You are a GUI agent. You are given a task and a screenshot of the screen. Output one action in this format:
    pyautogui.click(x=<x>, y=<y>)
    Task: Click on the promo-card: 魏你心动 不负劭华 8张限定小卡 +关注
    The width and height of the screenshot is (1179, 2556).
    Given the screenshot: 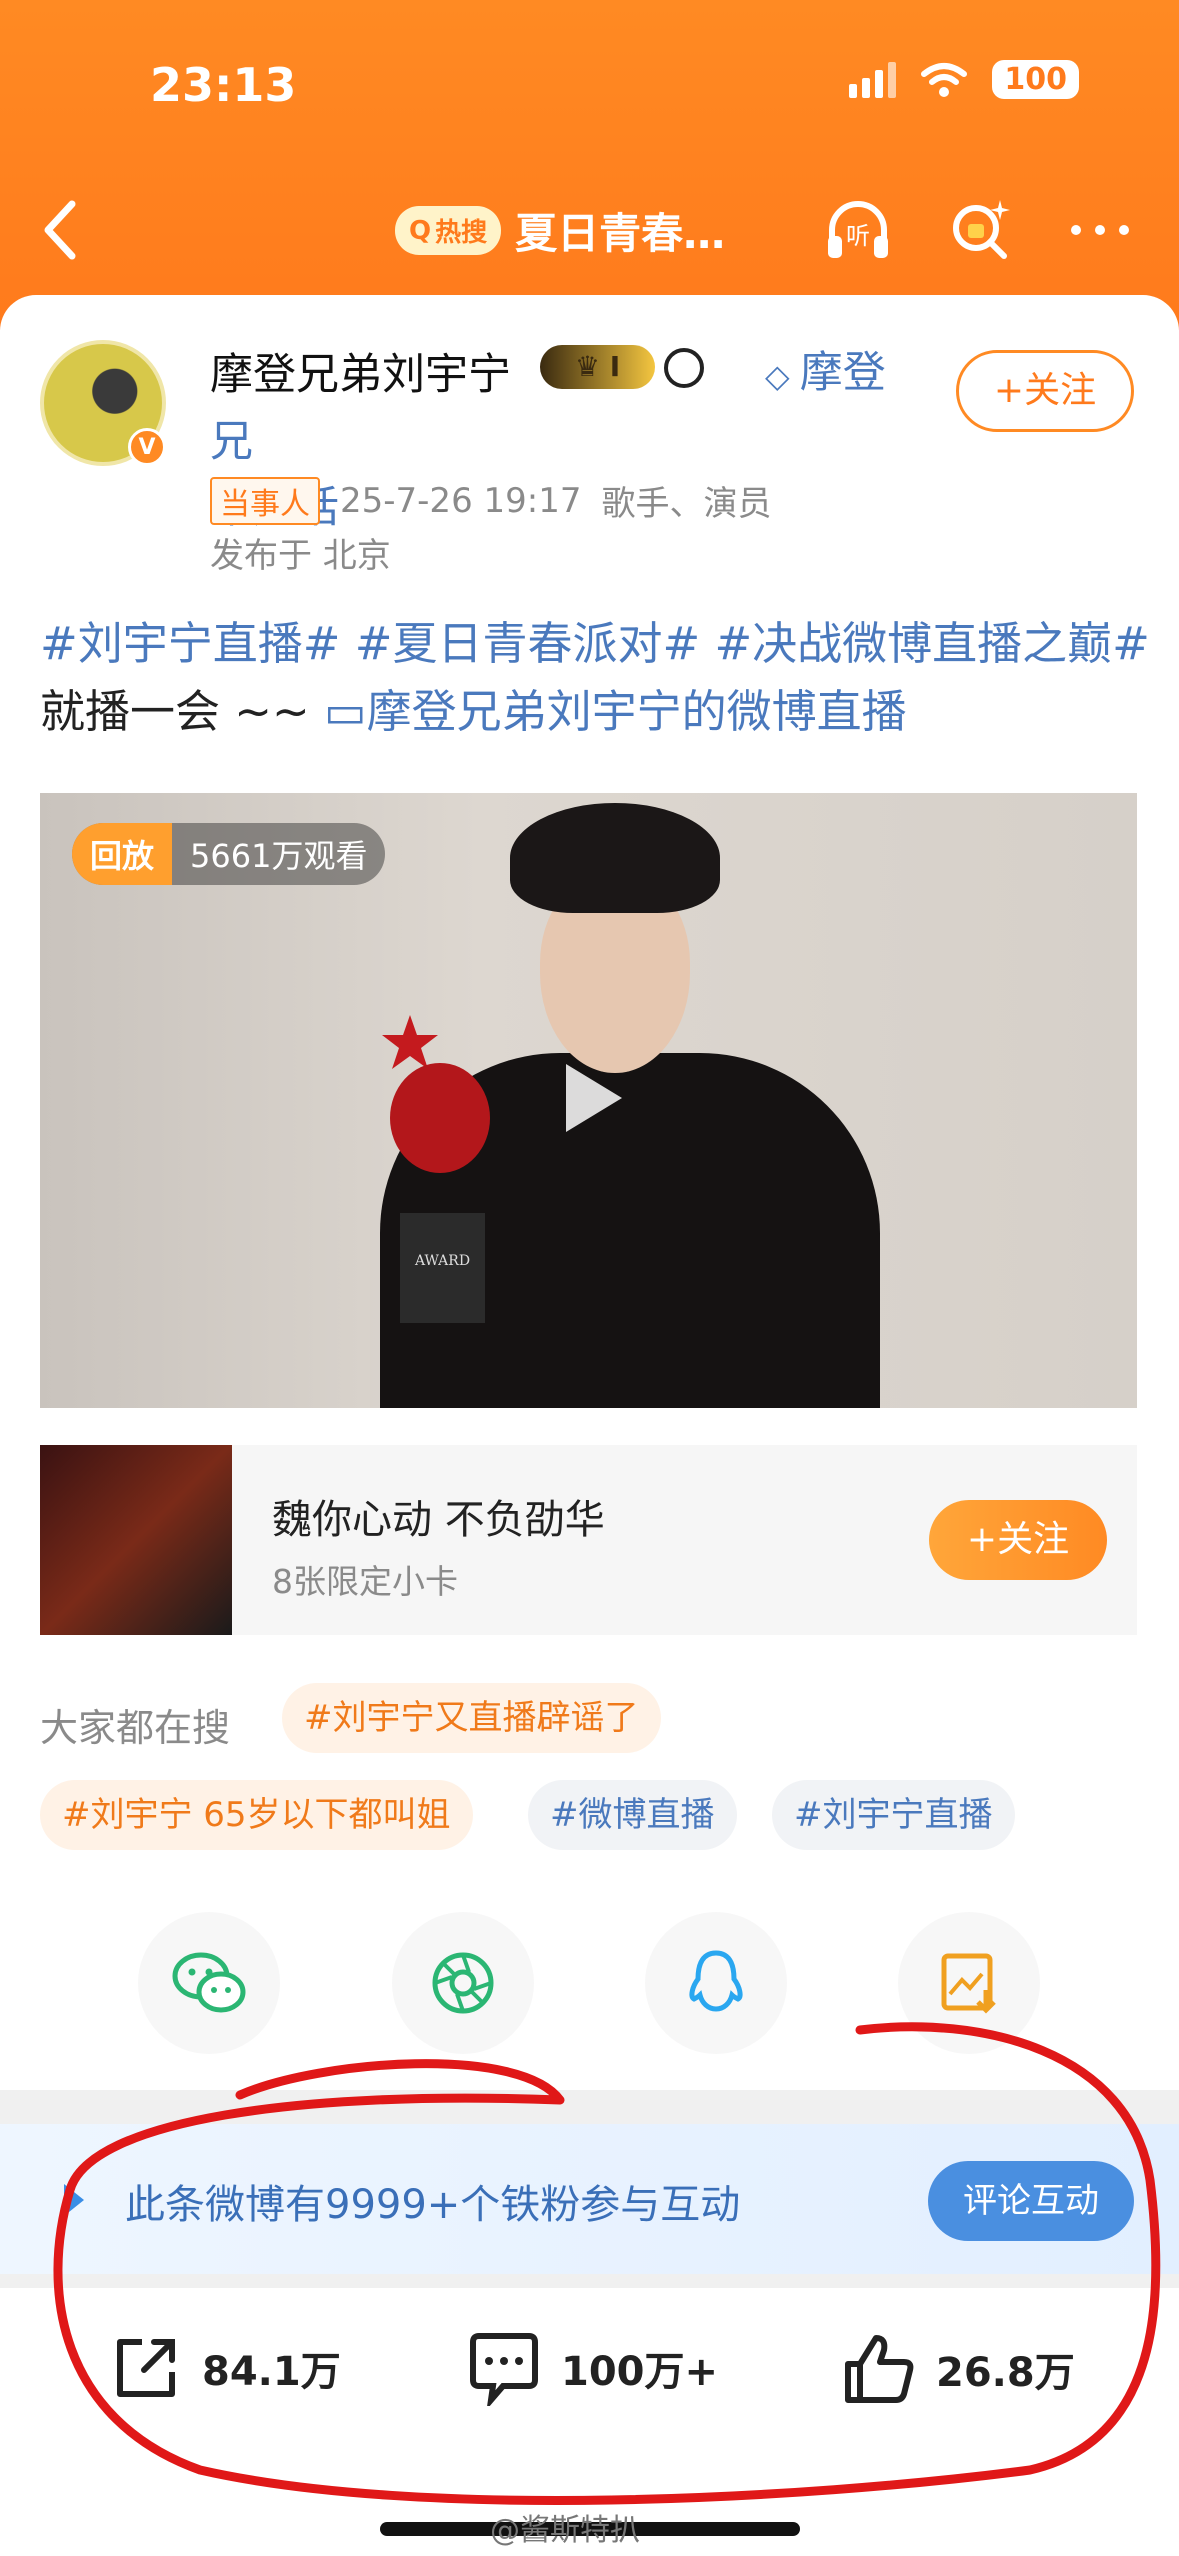 What is the action you would take?
    pyautogui.click(x=588, y=1540)
    